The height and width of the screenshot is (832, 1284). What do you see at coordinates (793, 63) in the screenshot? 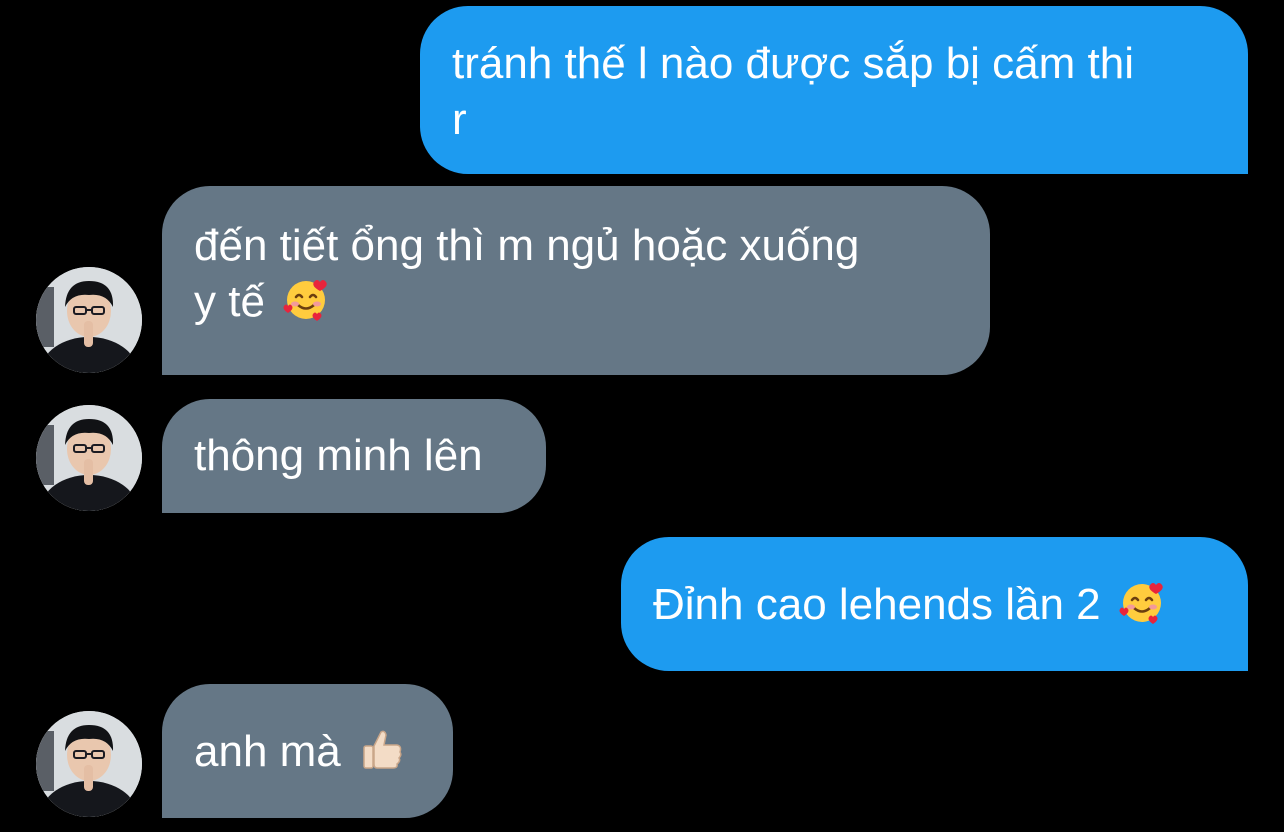
I see `message-text-line: tránh thế l nào được sắp bị cấm thi` at bounding box center [793, 63].